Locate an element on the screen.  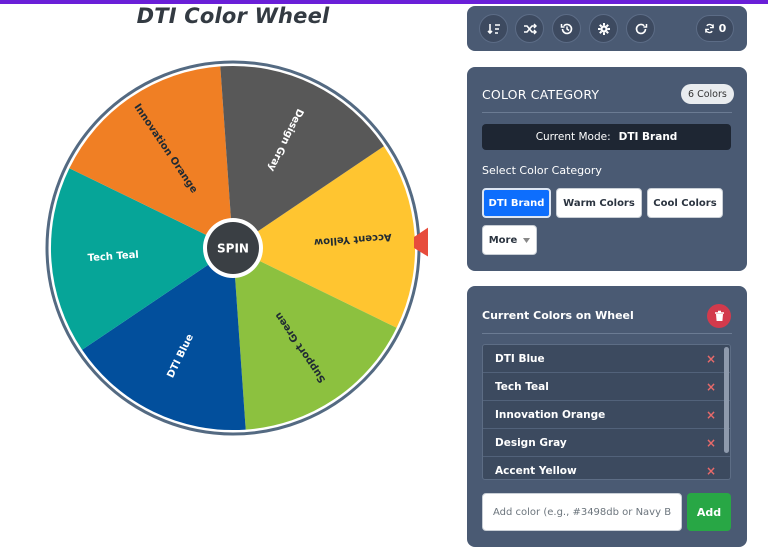
trash-icon is located at coordinates (719, 315).